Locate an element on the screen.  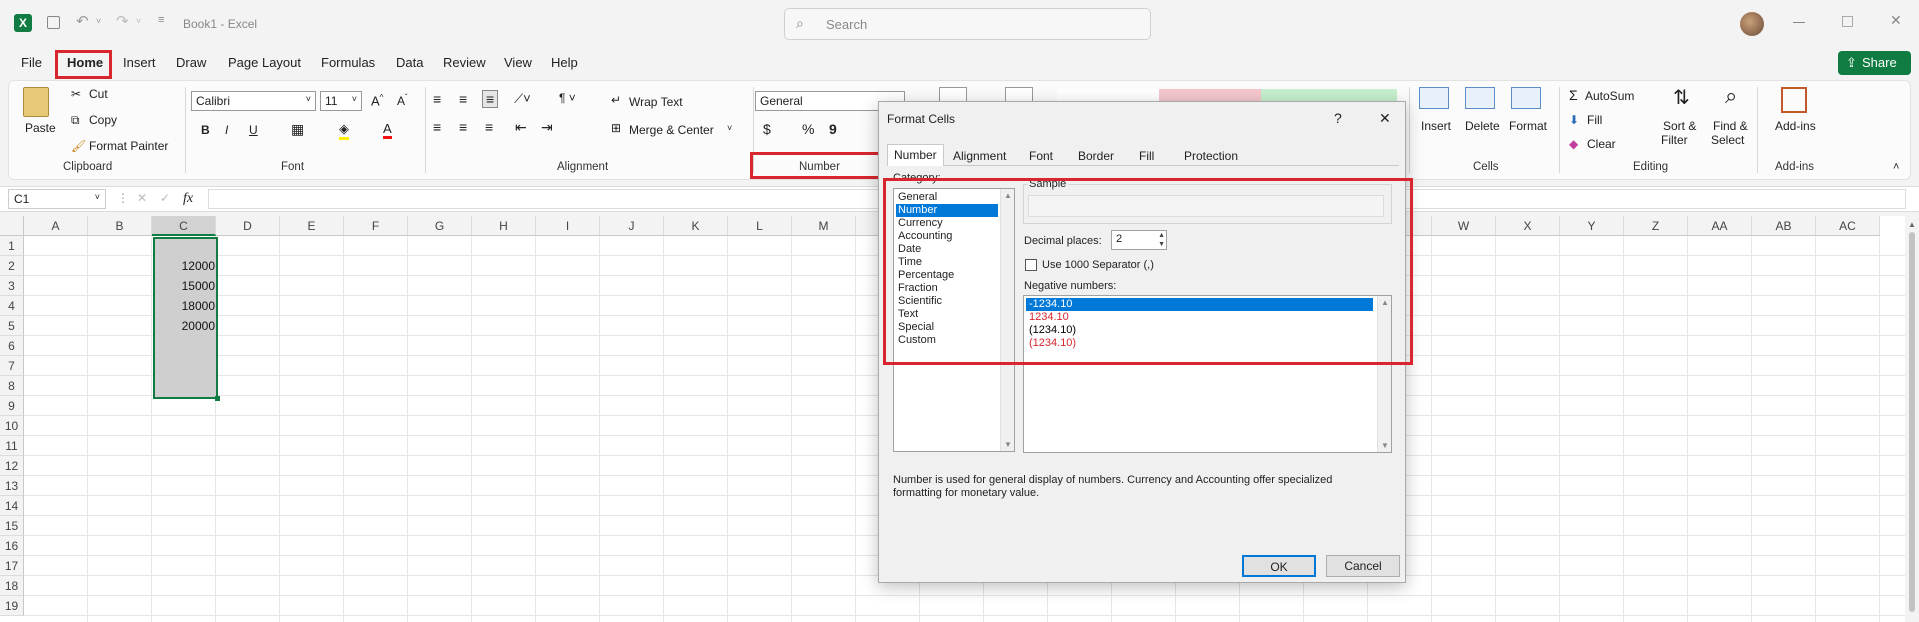
align-top-icon: ≡ is located at coordinates (437, 99).